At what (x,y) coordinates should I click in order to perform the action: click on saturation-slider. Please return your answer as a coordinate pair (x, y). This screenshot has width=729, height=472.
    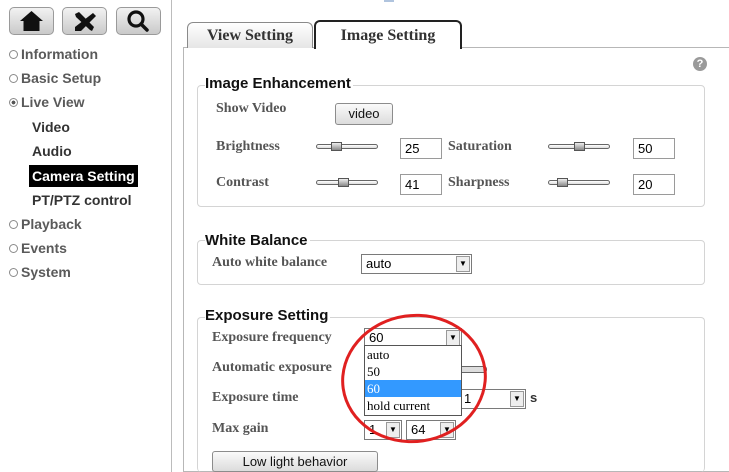
    Looking at the image, I should click on (579, 146).